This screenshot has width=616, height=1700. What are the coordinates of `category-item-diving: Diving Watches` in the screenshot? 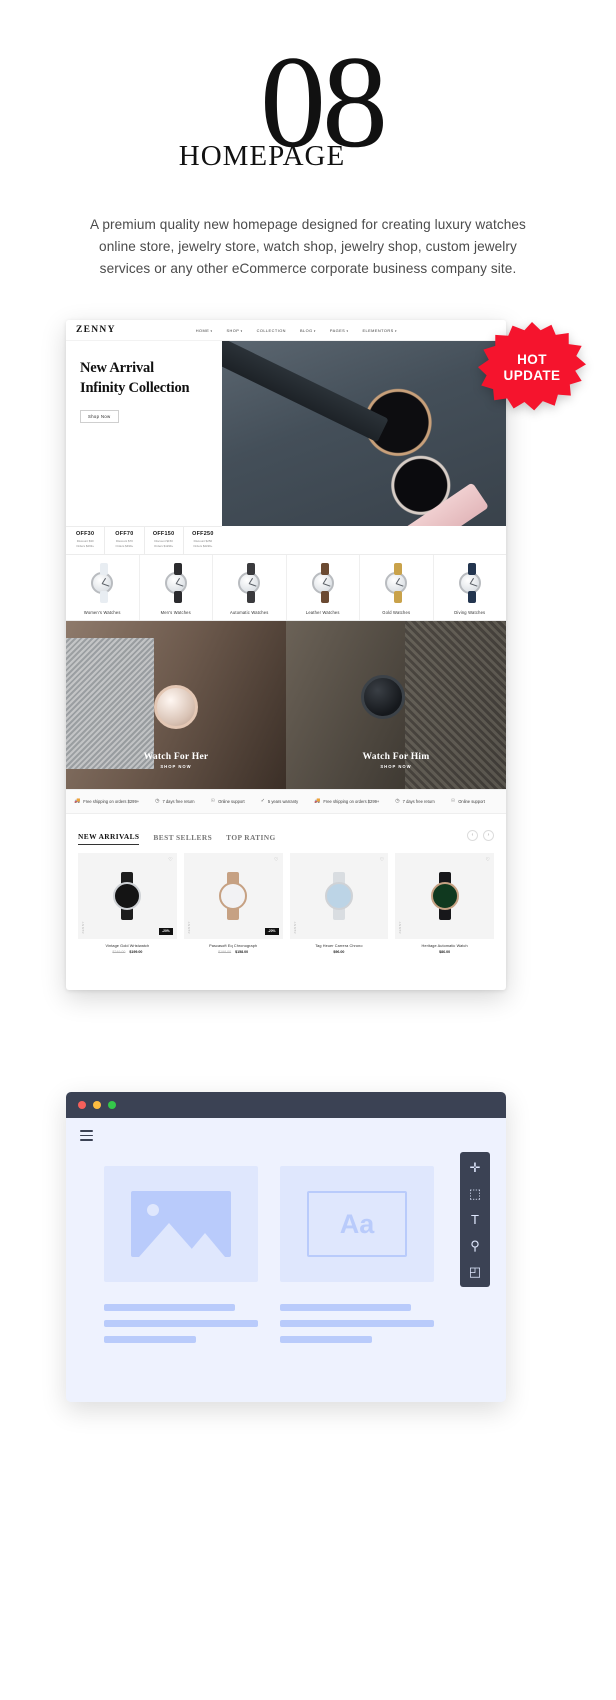 It's located at (470, 587).